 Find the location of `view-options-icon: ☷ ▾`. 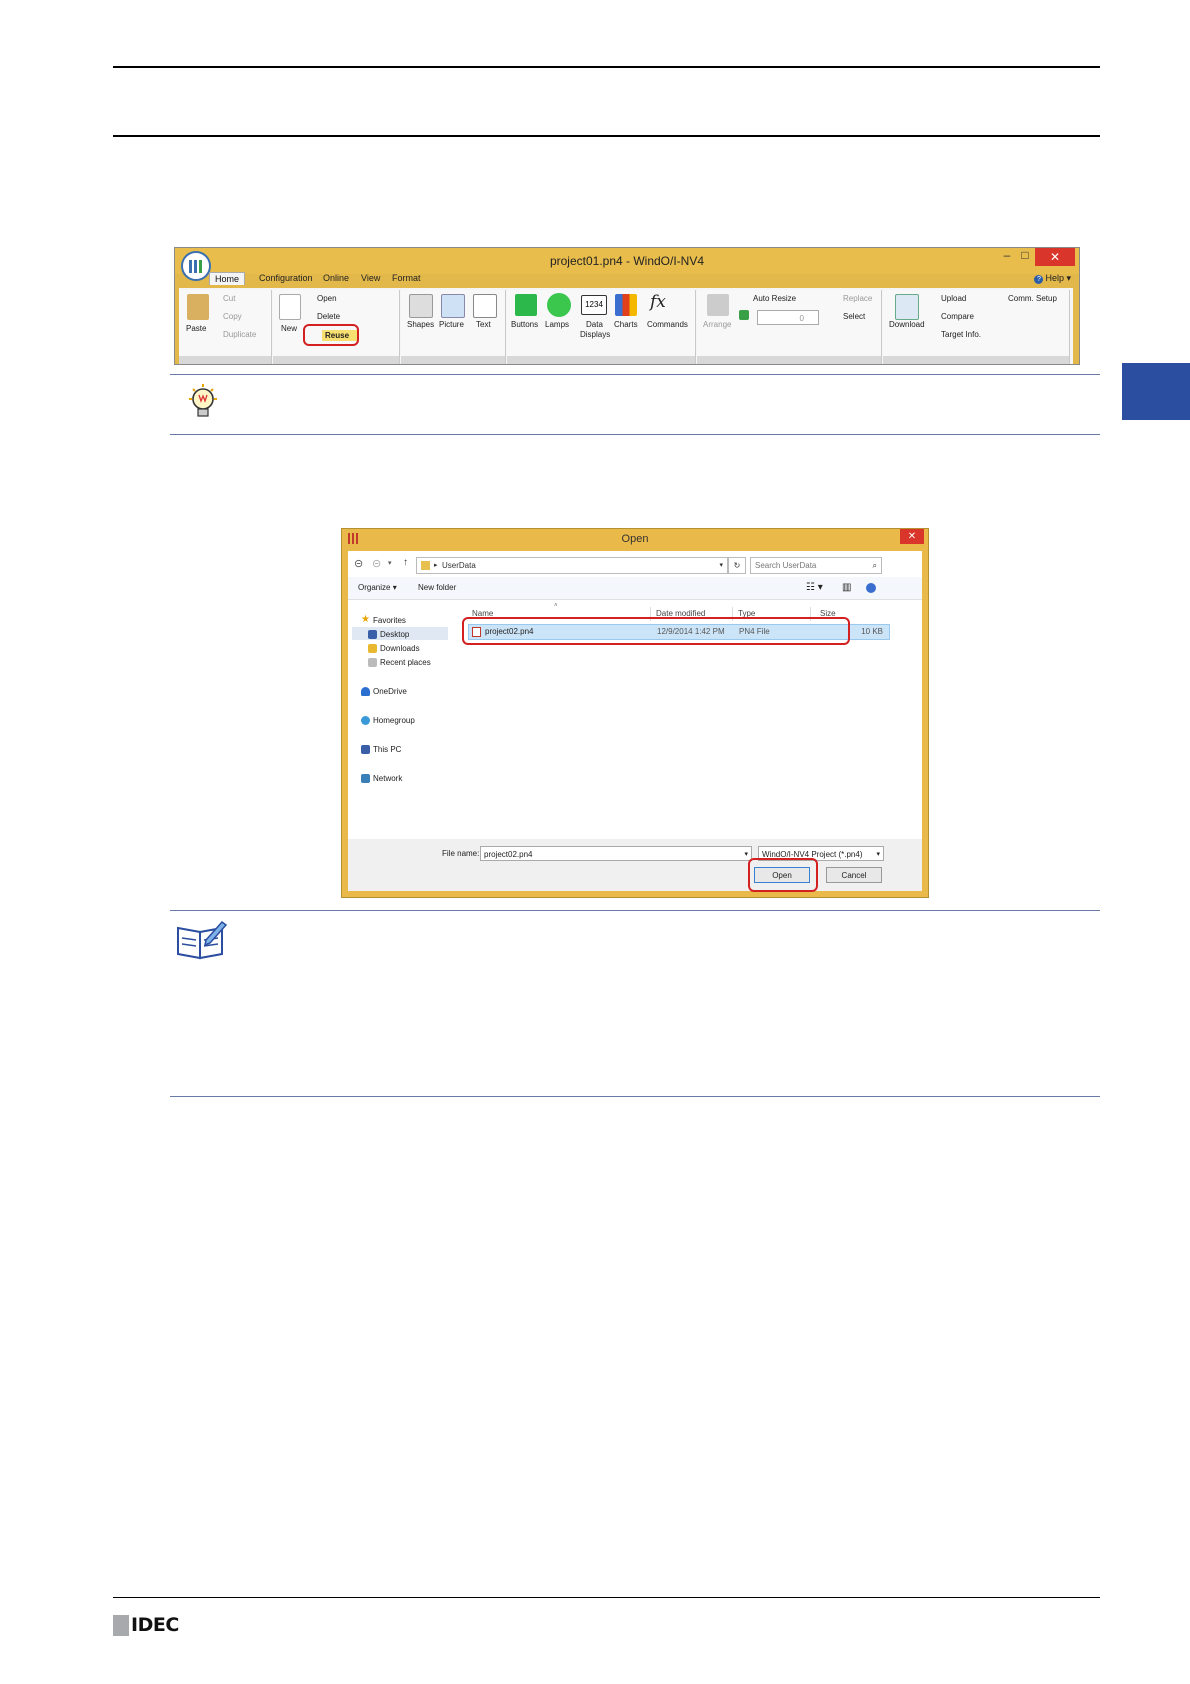

view-options-icon: ☷ ▾ is located at coordinates (814, 587).